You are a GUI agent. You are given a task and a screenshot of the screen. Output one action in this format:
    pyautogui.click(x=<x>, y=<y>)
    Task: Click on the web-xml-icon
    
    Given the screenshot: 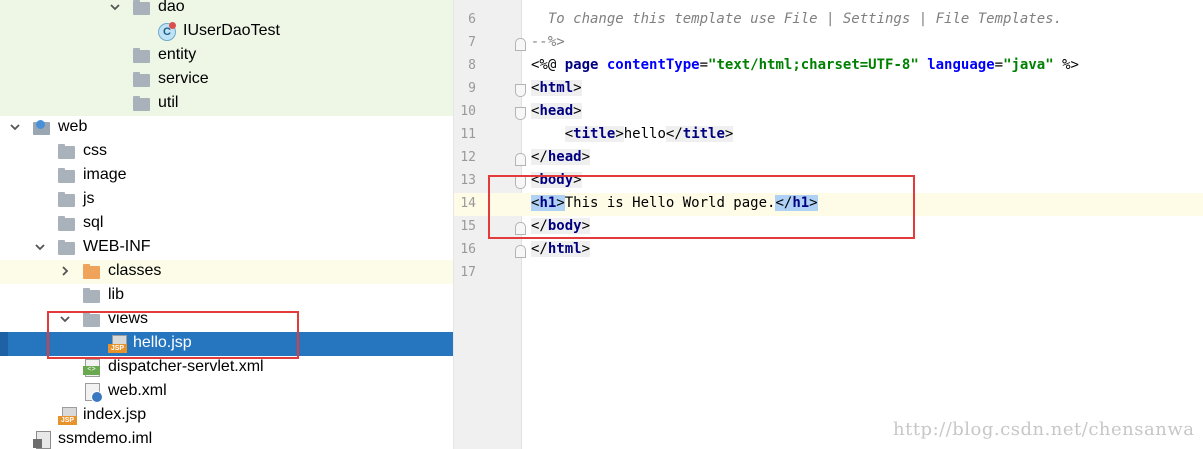 What is the action you would take?
    pyautogui.click(x=93, y=393)
    